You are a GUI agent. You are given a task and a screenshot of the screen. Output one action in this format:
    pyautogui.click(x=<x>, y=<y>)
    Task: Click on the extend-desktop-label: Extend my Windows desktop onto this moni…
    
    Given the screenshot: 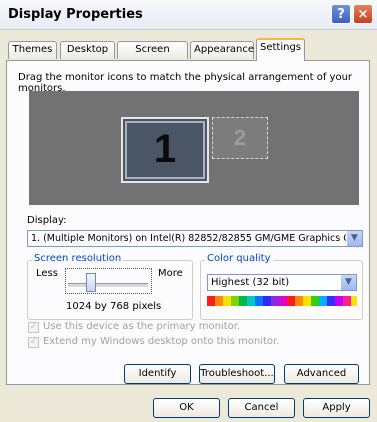 What is the action you would take?
    pyautogui.click(x=161, y=341)
    